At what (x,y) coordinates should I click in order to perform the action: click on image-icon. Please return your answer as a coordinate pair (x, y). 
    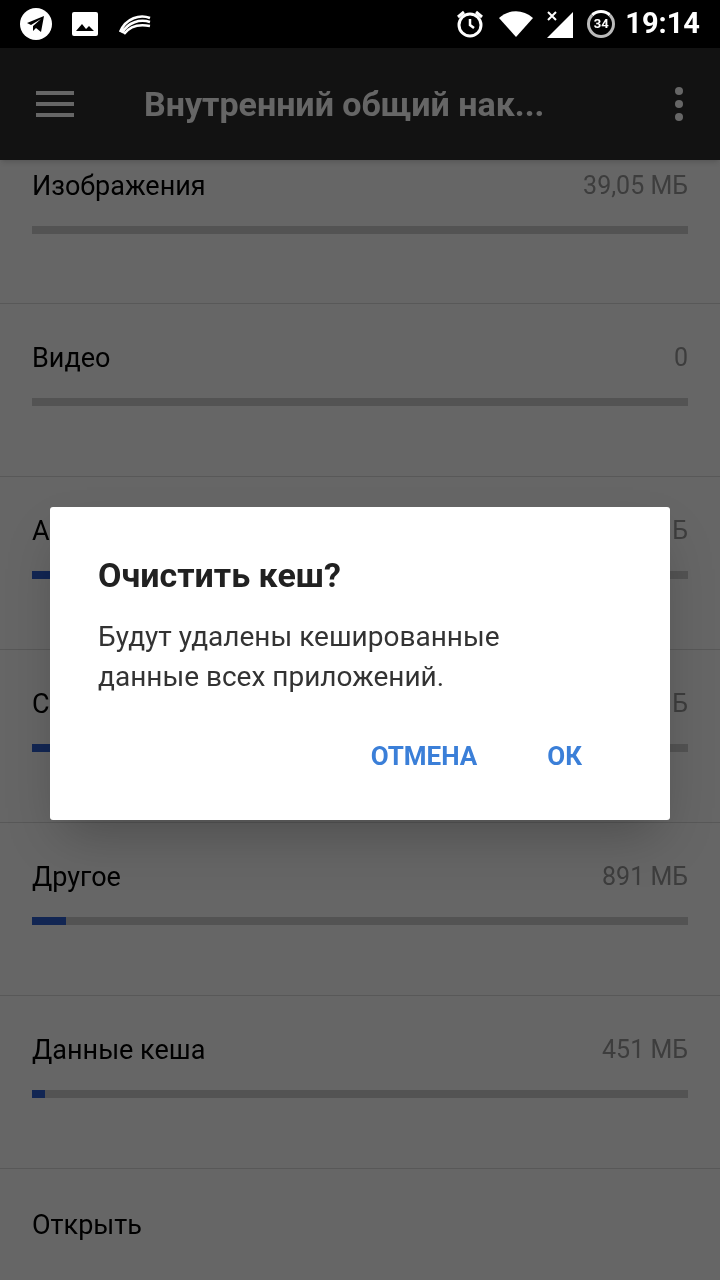
    Looking at the image, I should click on (85, 24).